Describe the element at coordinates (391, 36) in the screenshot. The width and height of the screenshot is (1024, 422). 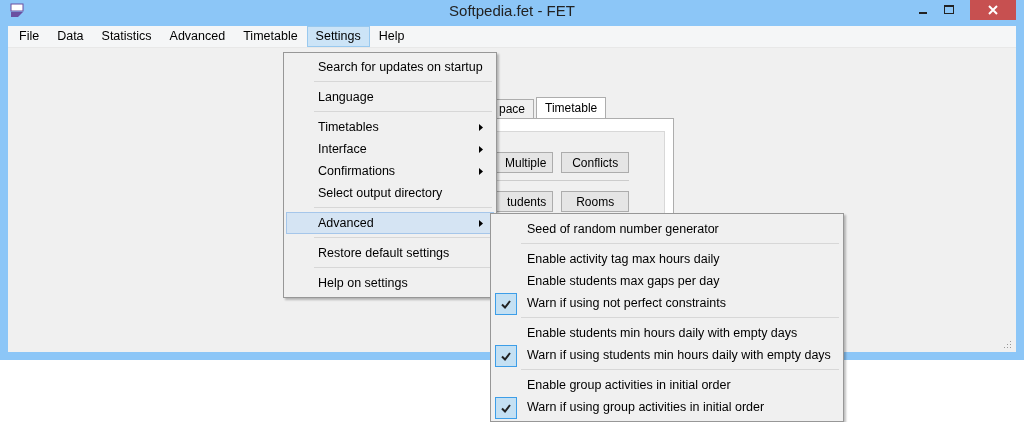
I see `menu-bar-item: Help` at that location.